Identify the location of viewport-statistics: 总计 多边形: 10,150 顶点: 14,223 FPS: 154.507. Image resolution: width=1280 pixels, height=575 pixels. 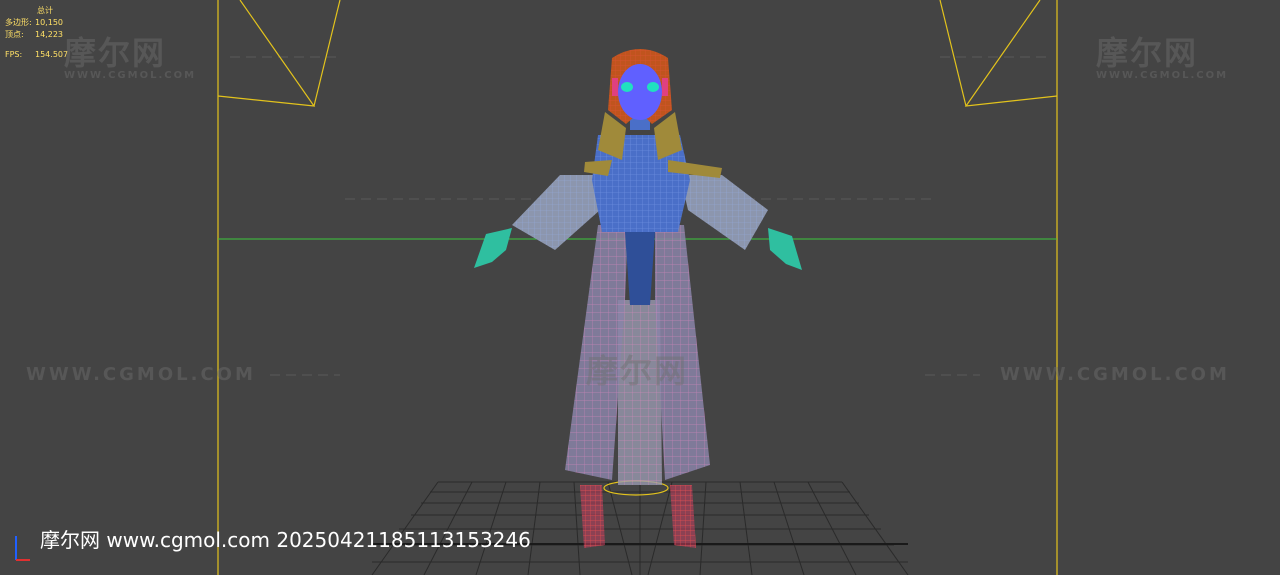
(36, 33).